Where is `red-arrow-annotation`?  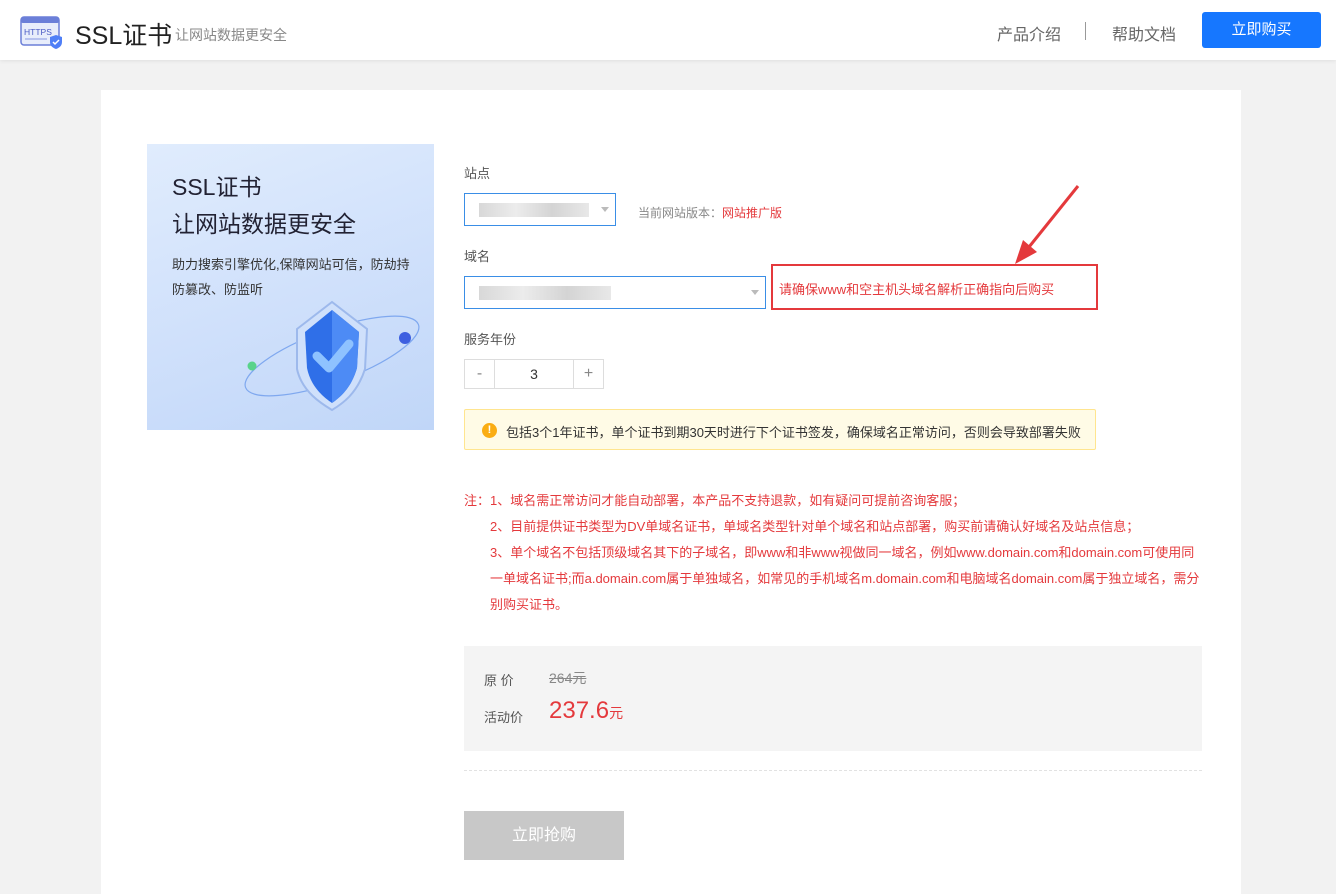 red-arrow-annotation is located at coordinates (1047, 224).